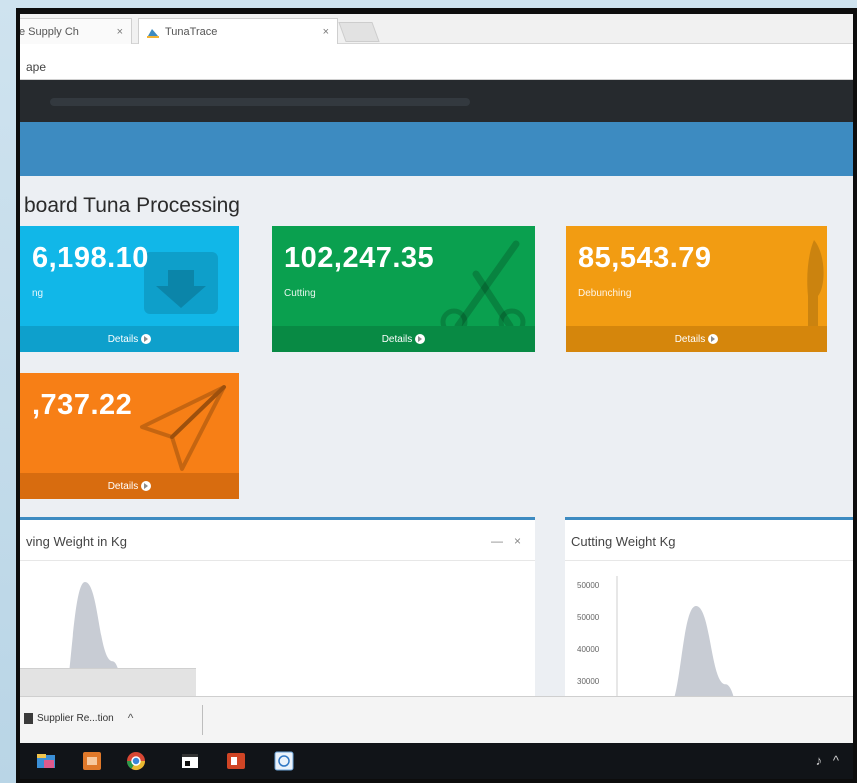 The width and height of the screenshot is (857, 783). I want to click on scissors-icon, so click(483, 288).